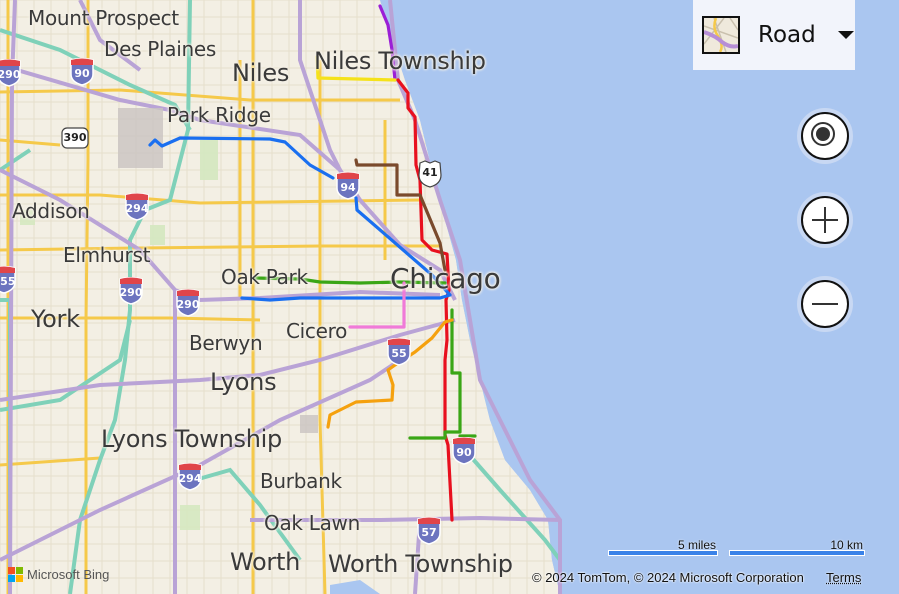 Image resolution: width=899 pixels, height=594 pixels. Describe the element at coordinates (140, 138) in the screenshot. I see `airport-area` at that location.